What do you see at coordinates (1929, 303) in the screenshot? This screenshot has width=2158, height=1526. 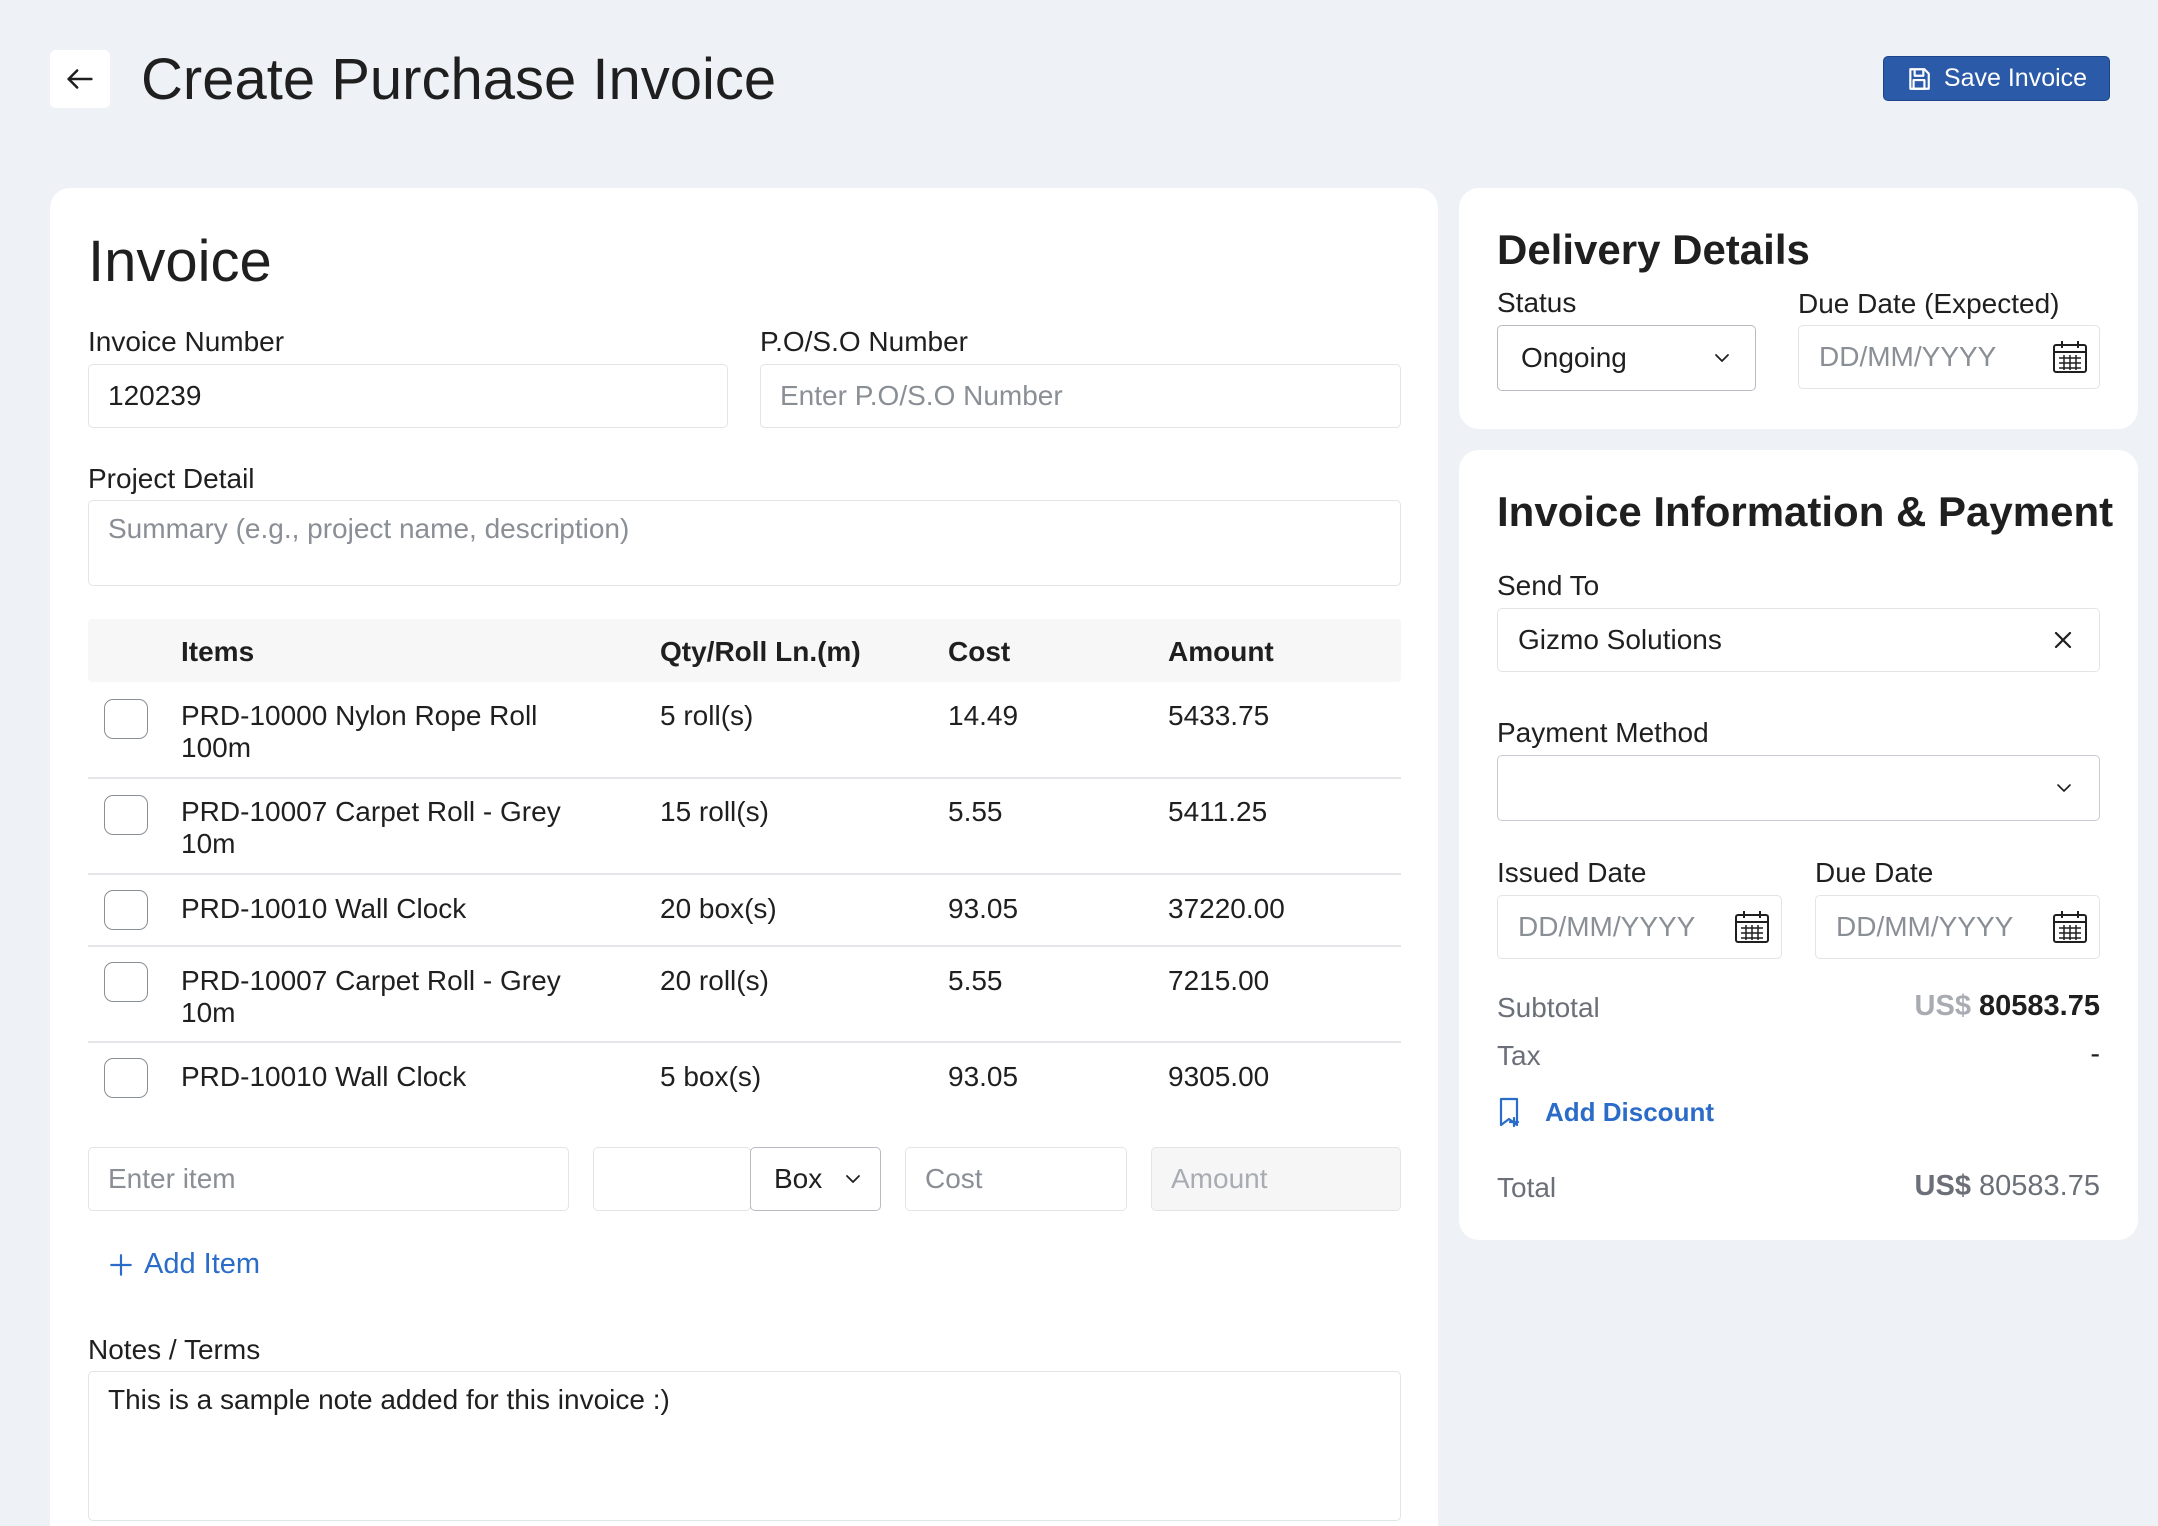 I see `expected-due-label: Due Date (Expected)` at bounding box center [1929, 303].